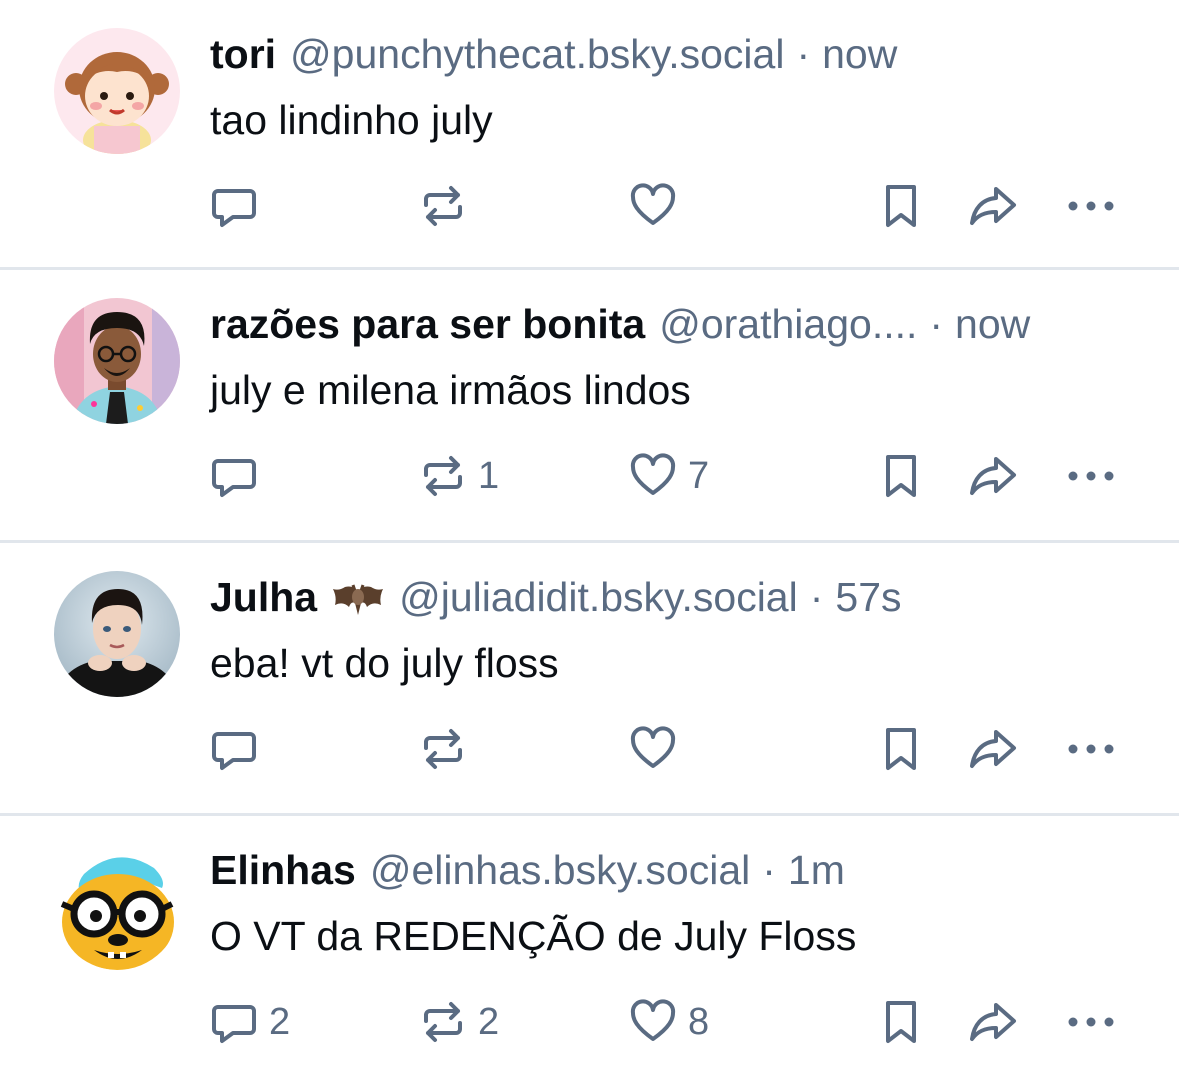  What do you see at coordinates (358, 597) in the screenshot?
I see `bat-emoji-icon` at bounding box center [358, 597].